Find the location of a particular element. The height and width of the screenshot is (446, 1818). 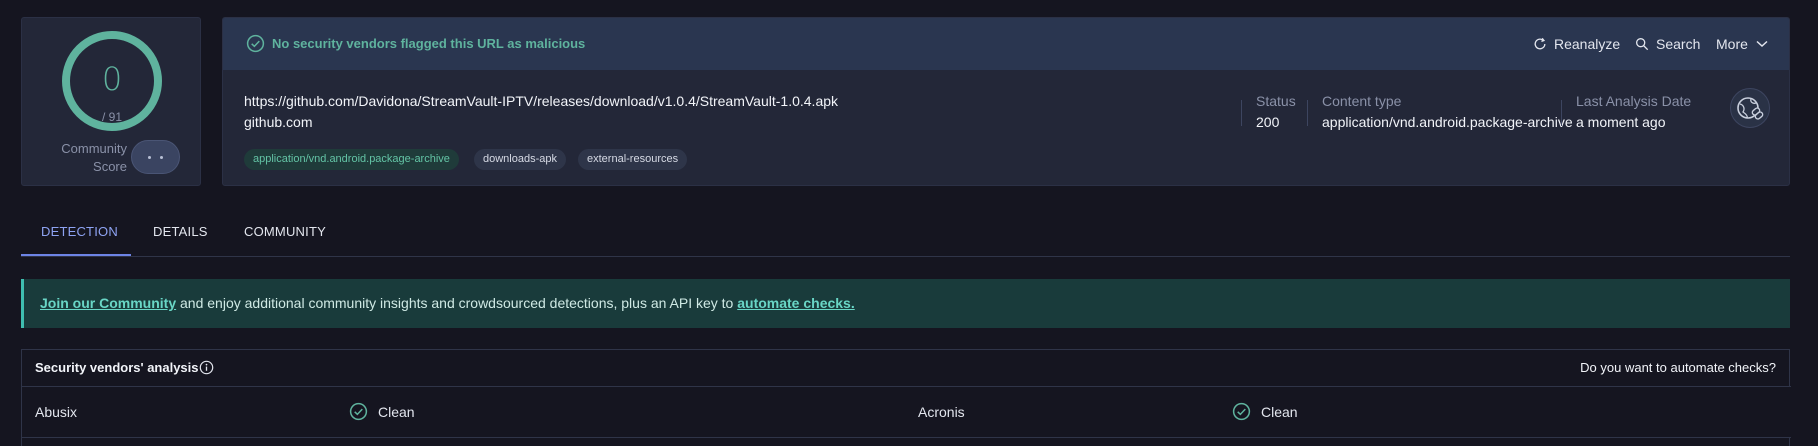

last-analysis-label: Last Analysis Date is located at coordinates (1634, 101).